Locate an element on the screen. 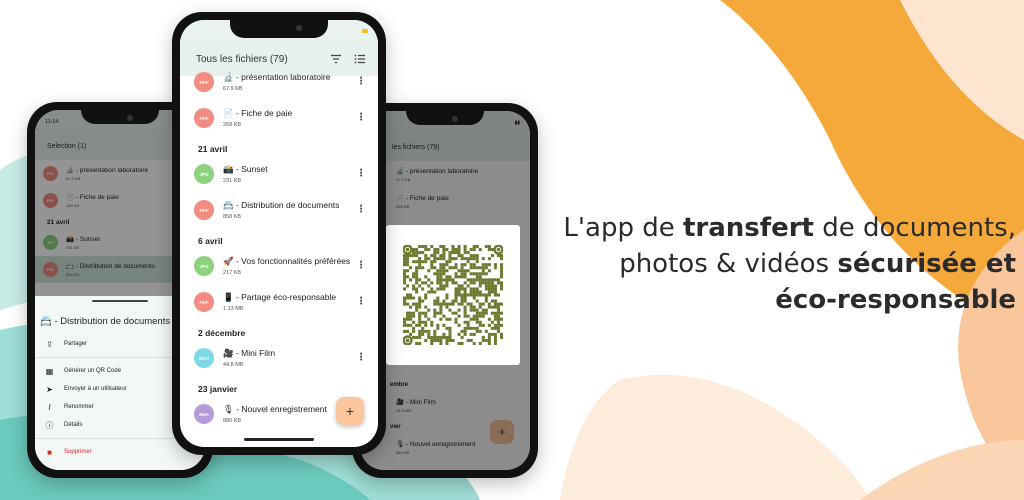  jpg-badge: JPG is located at coordinates (204, 174).